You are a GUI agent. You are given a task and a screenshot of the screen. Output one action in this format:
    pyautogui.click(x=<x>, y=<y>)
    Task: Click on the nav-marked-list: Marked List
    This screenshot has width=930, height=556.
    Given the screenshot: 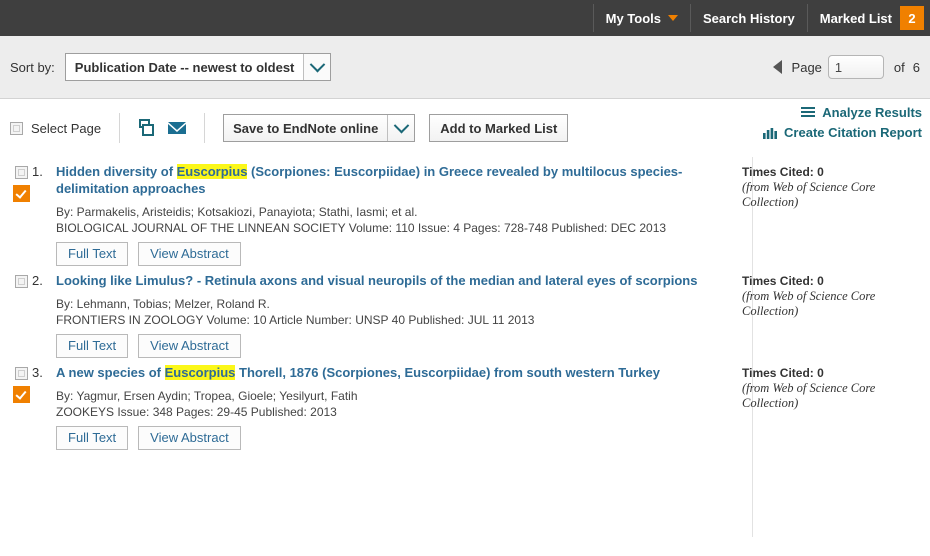 What is the action you would take?
    pyautogui.click(x=854, y=18)
    